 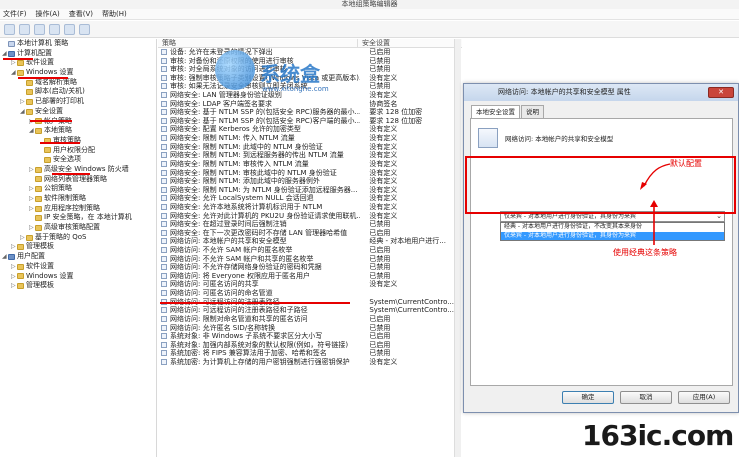 I want to click on table-row: 网络安全: 允许对此计算机的 PKU2U 身份验证请求使用联机... 没有定义, so click(x=310, y=216).